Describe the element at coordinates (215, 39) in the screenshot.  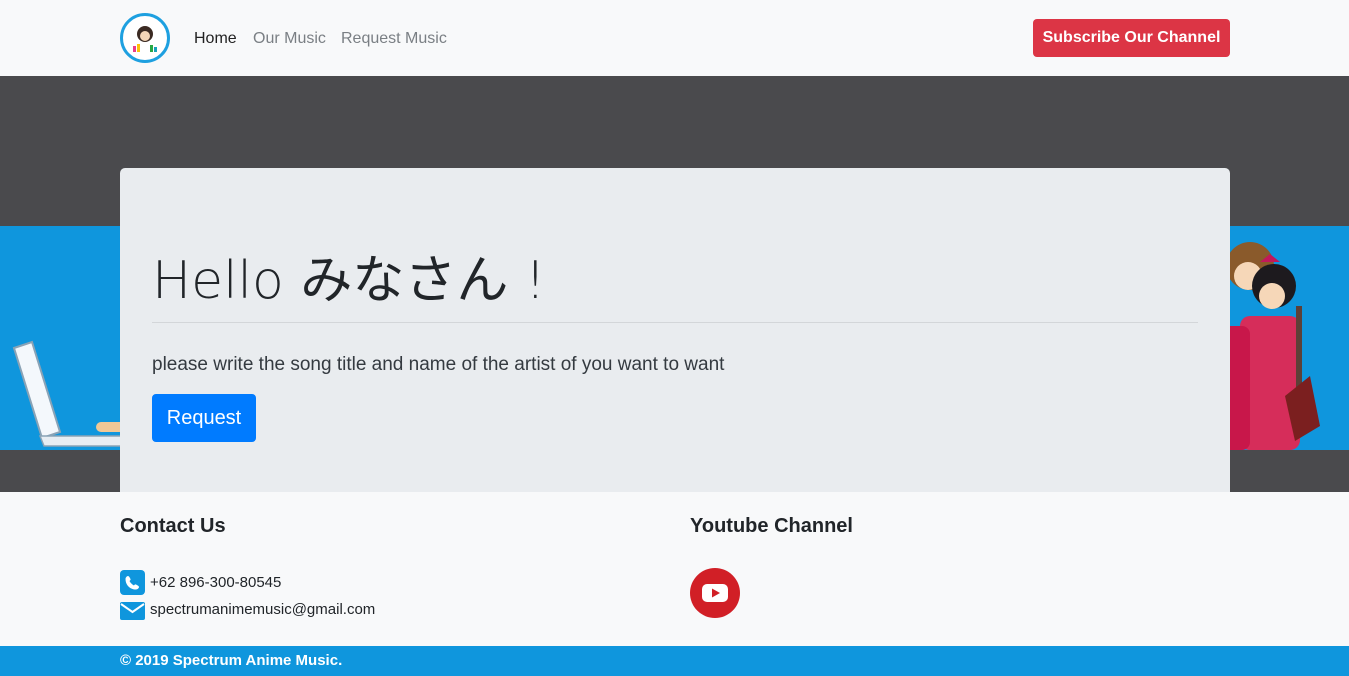
I see `nav-home: Home` at that location.